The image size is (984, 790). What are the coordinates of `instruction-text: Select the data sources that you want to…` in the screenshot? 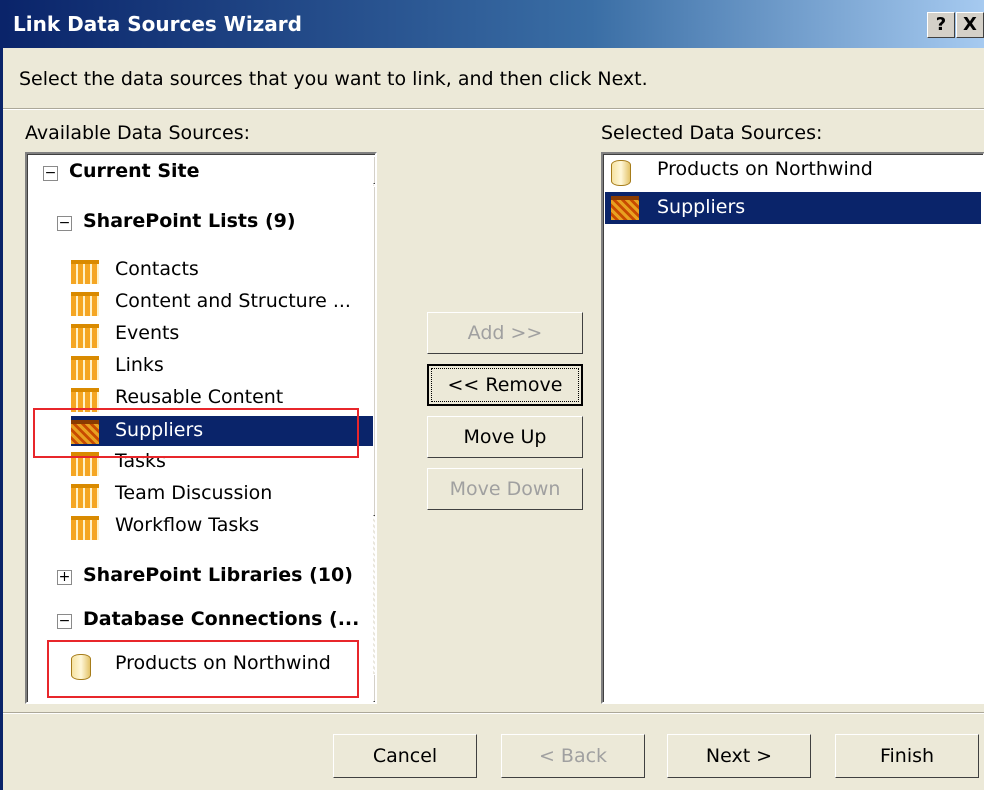 It's located at (333, 79).